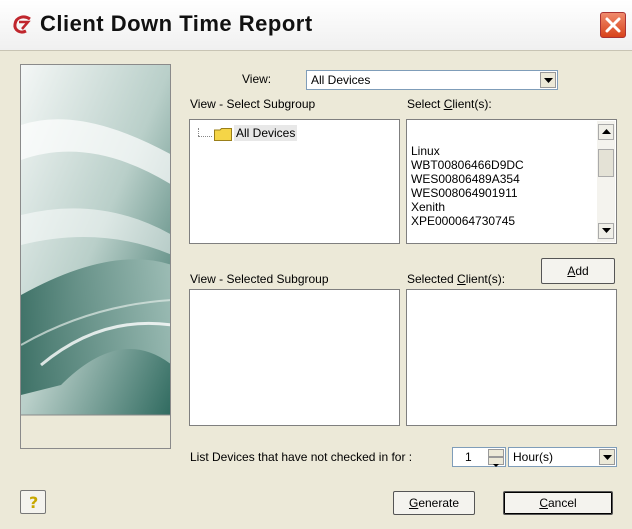 The width and height of the screenshot is (632, 529). What do you see at coordinates (425, 104) in the screenshot?
I see `select-clients-label-pre: Select` at bounding box center [425, 104].